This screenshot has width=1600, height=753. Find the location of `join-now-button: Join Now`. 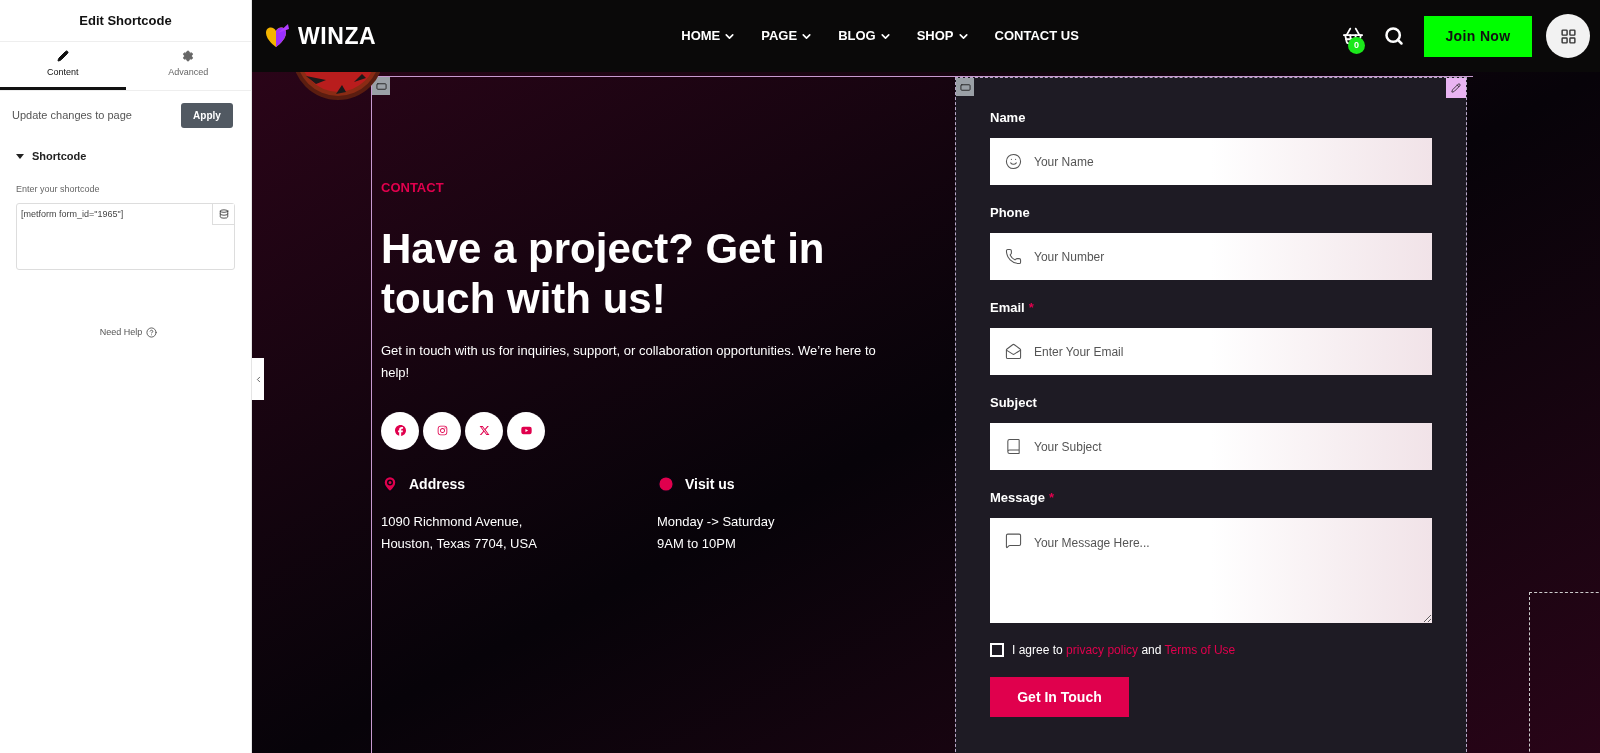

join-now-button: Join Now is located at coordinates (1478, 36).